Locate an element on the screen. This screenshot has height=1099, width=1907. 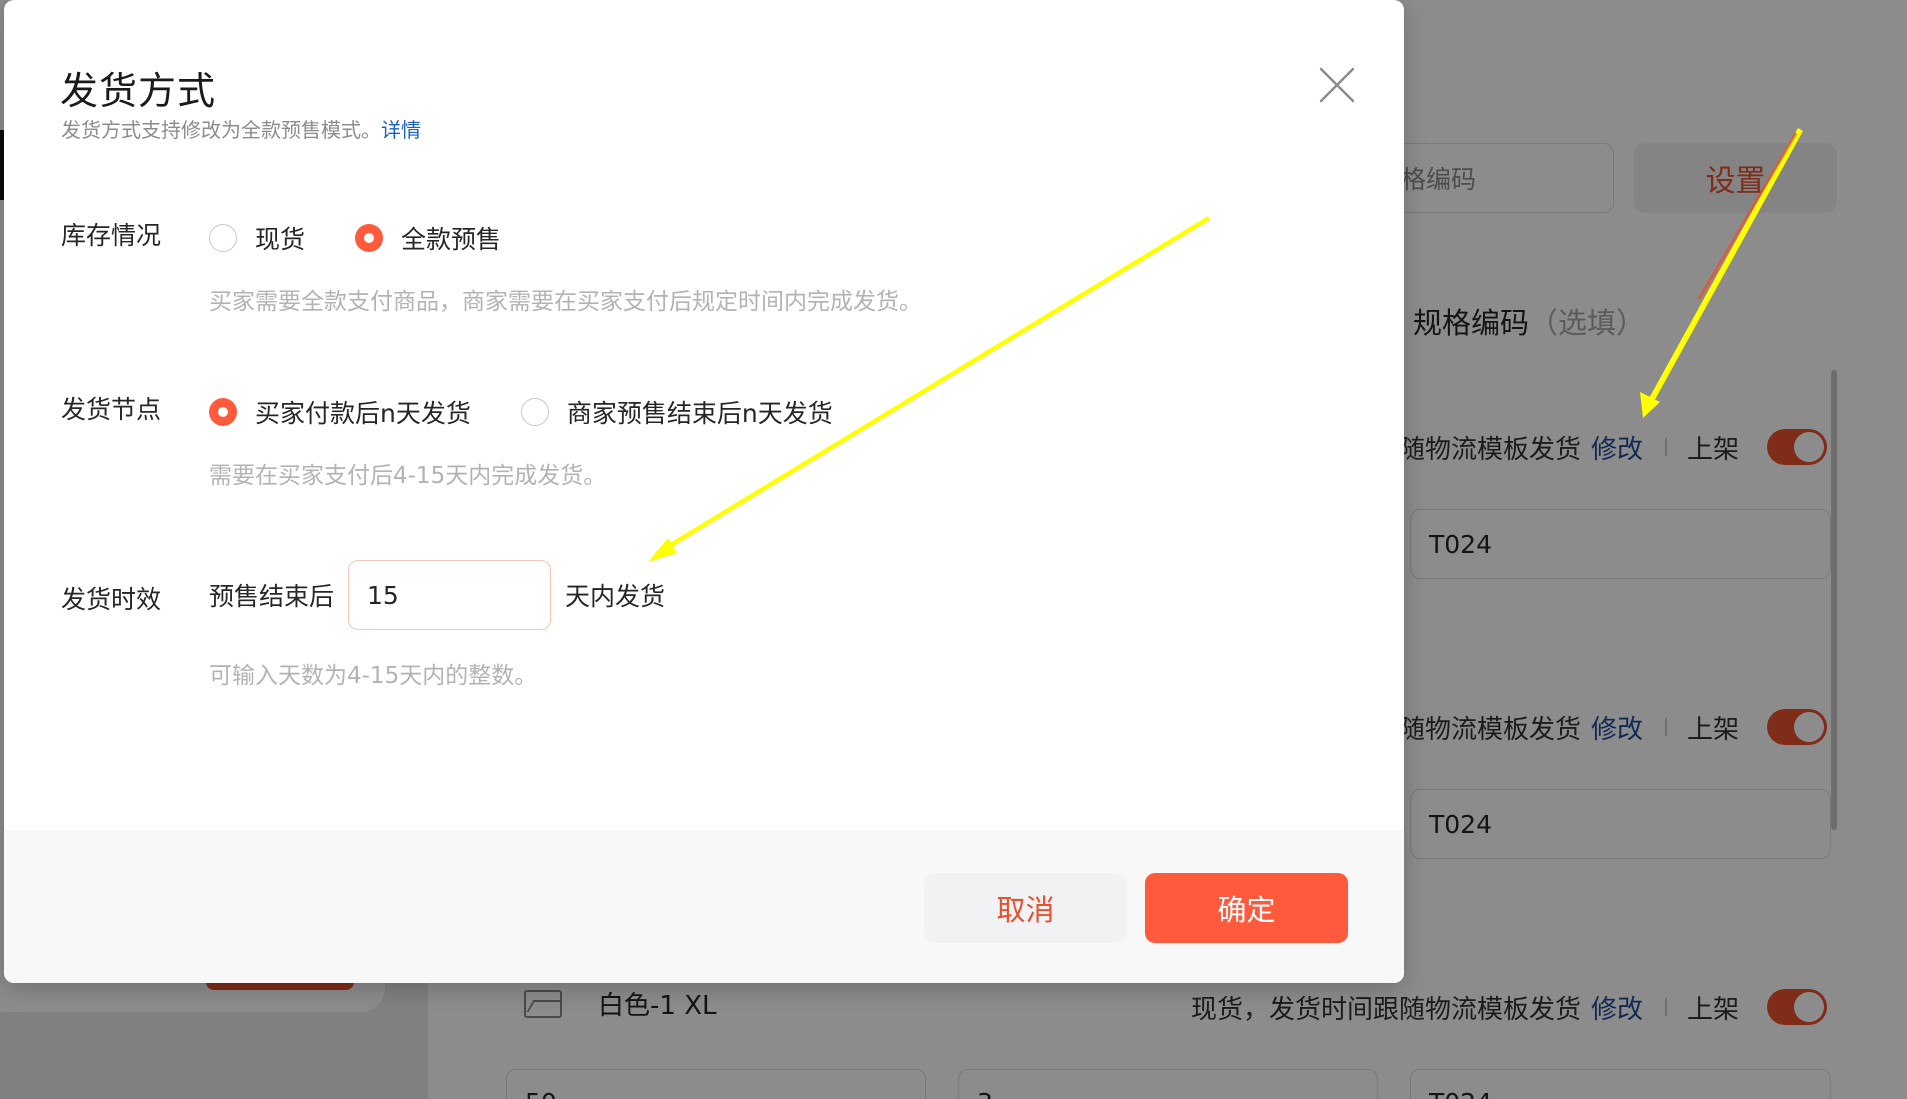
ship-node-label: 发货节点 is located at coordinates (111, 409).